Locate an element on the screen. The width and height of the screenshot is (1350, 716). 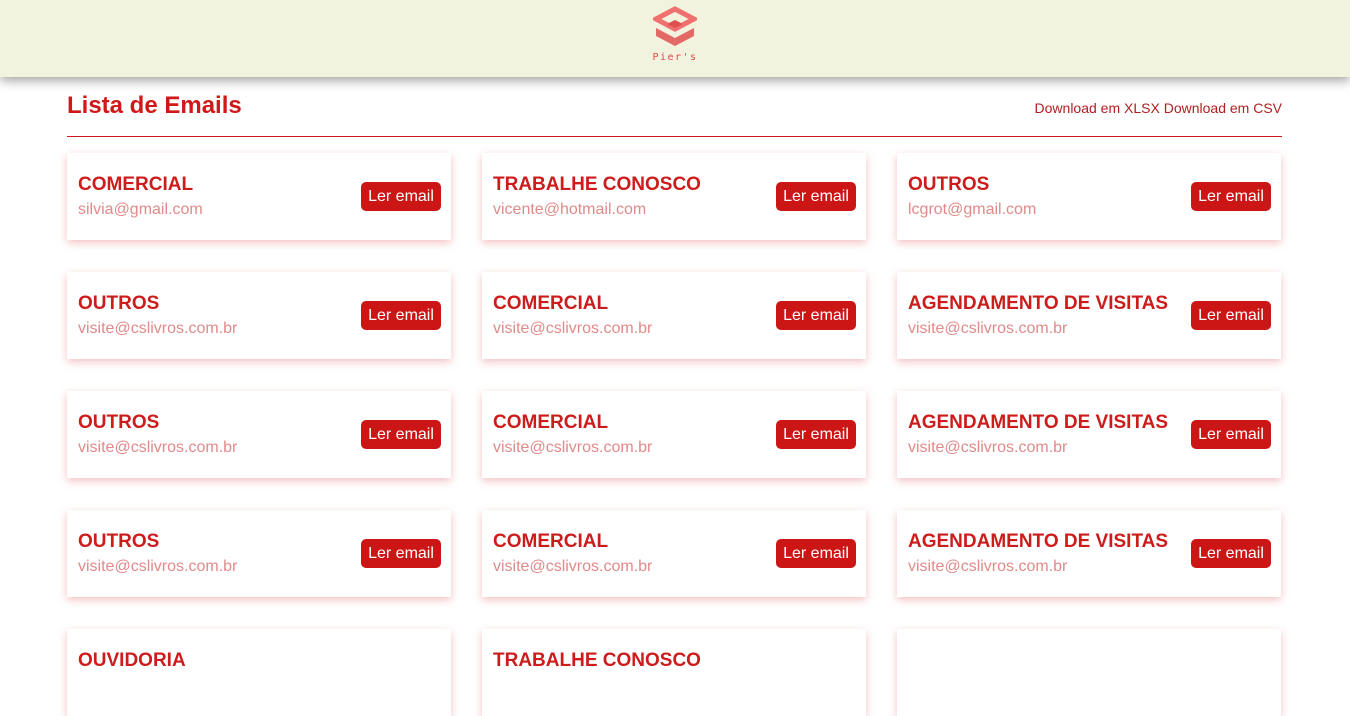
download-xlsx-link: Download em XLSX is located at coordinates (1097, 108).